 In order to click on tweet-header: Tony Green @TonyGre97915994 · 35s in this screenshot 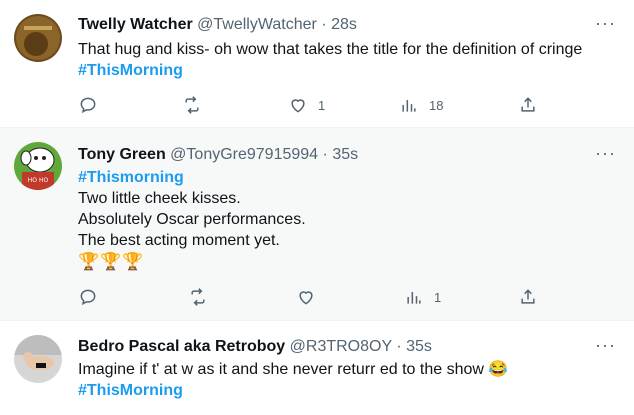, I will do `click(218, 155)`.